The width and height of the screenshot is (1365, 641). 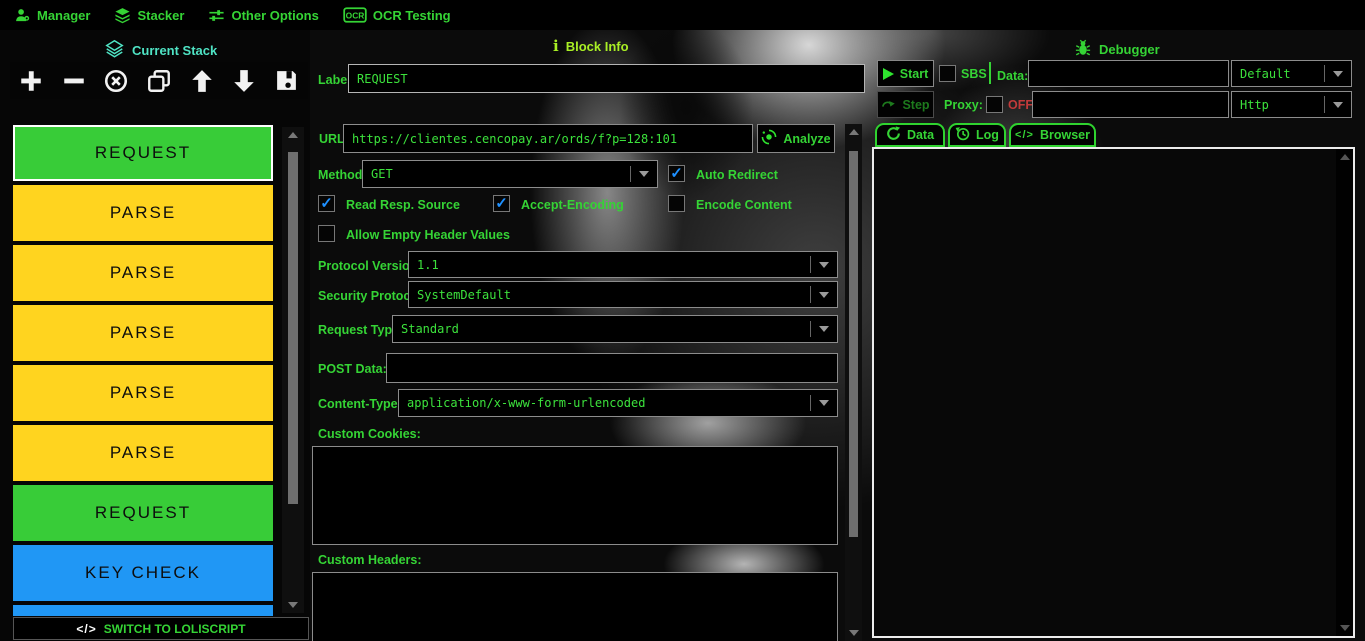 What do you see at coordinates (326, 203) in the screenshot?
I see `read-resp-source-checkbox` at bounding box center [326, 203].